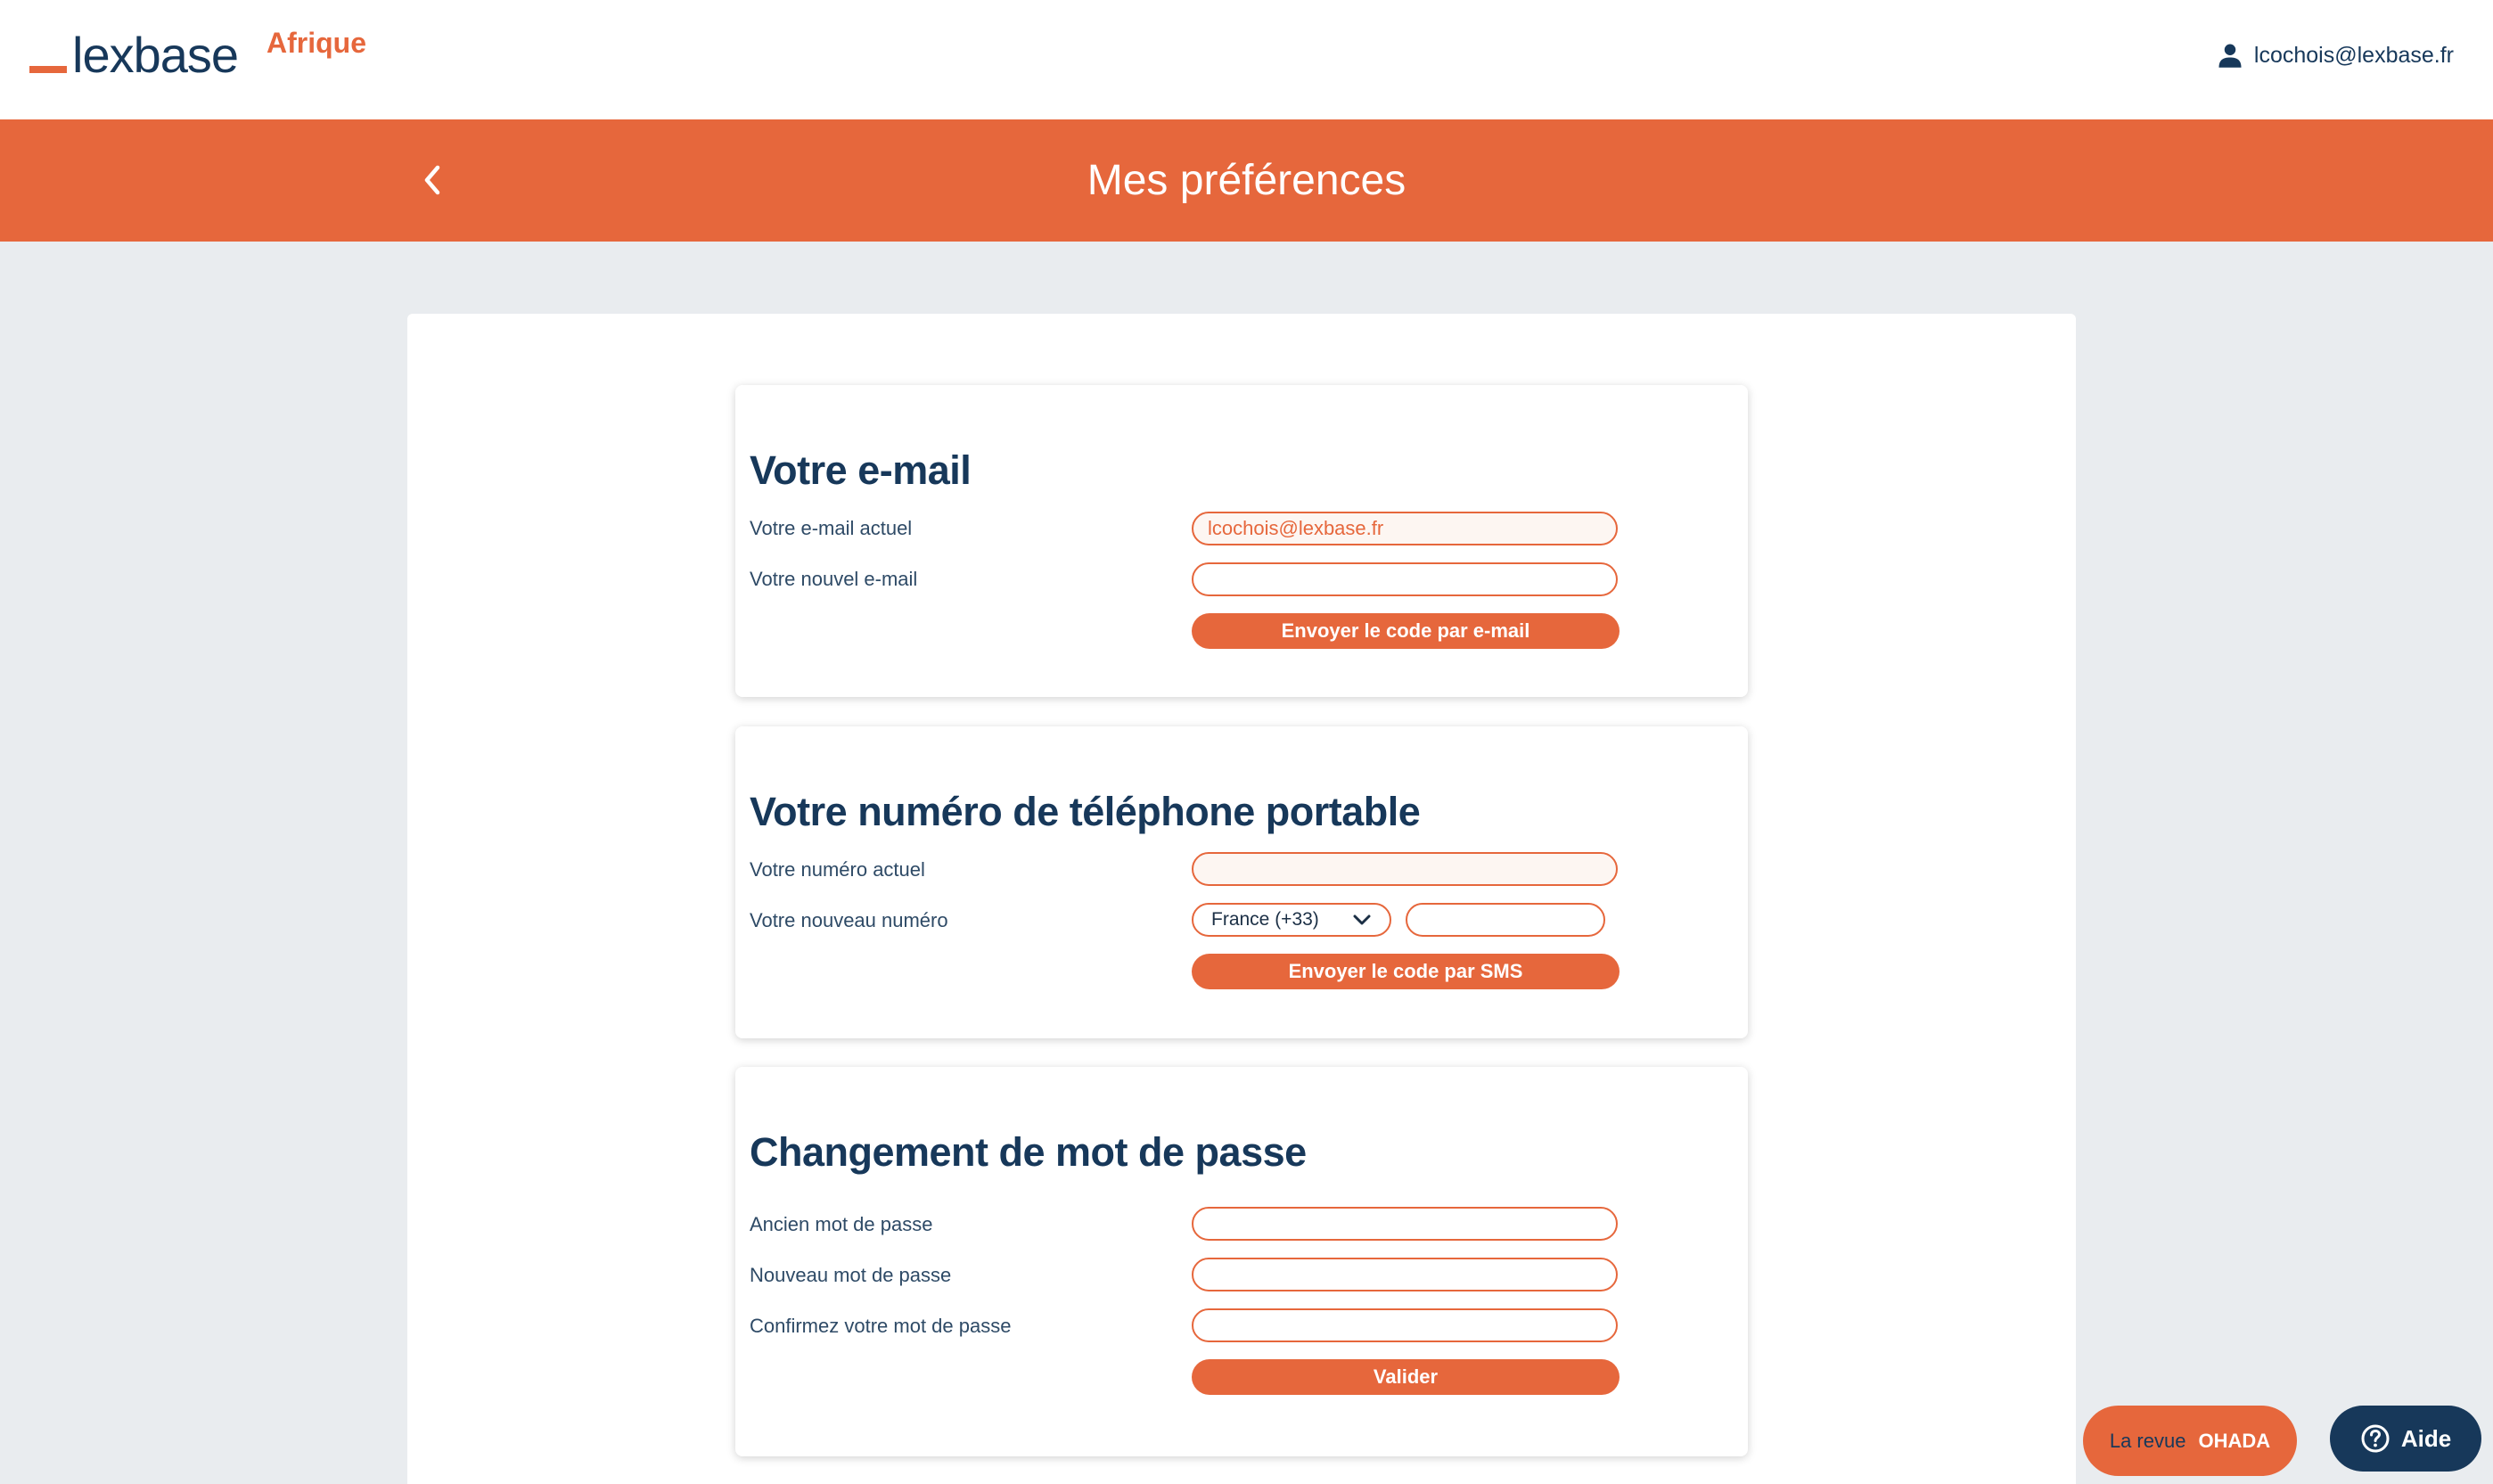 This screenshot has width=2493, height=1484. Describe the element at coordinates (1405, 1325) in the screenshot. I see `confirm-password-field` at that location.